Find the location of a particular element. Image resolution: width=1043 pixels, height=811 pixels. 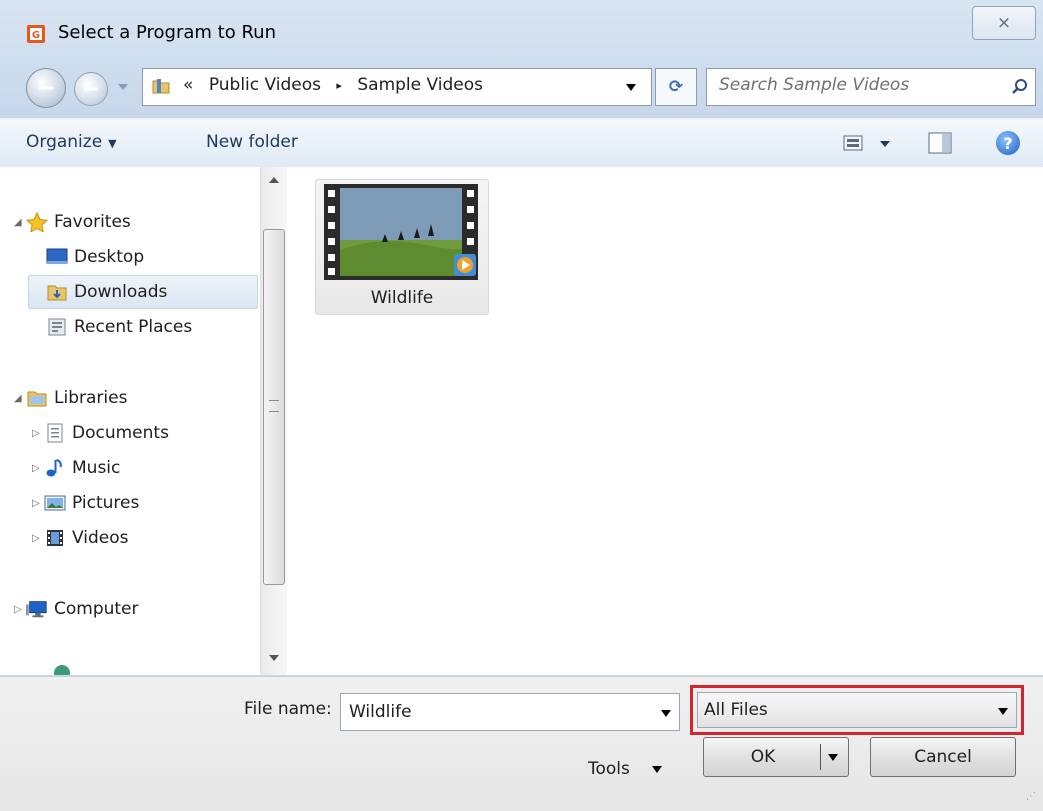

title-bar: G Select a Program to Run × is located at coordinates (521, 26).